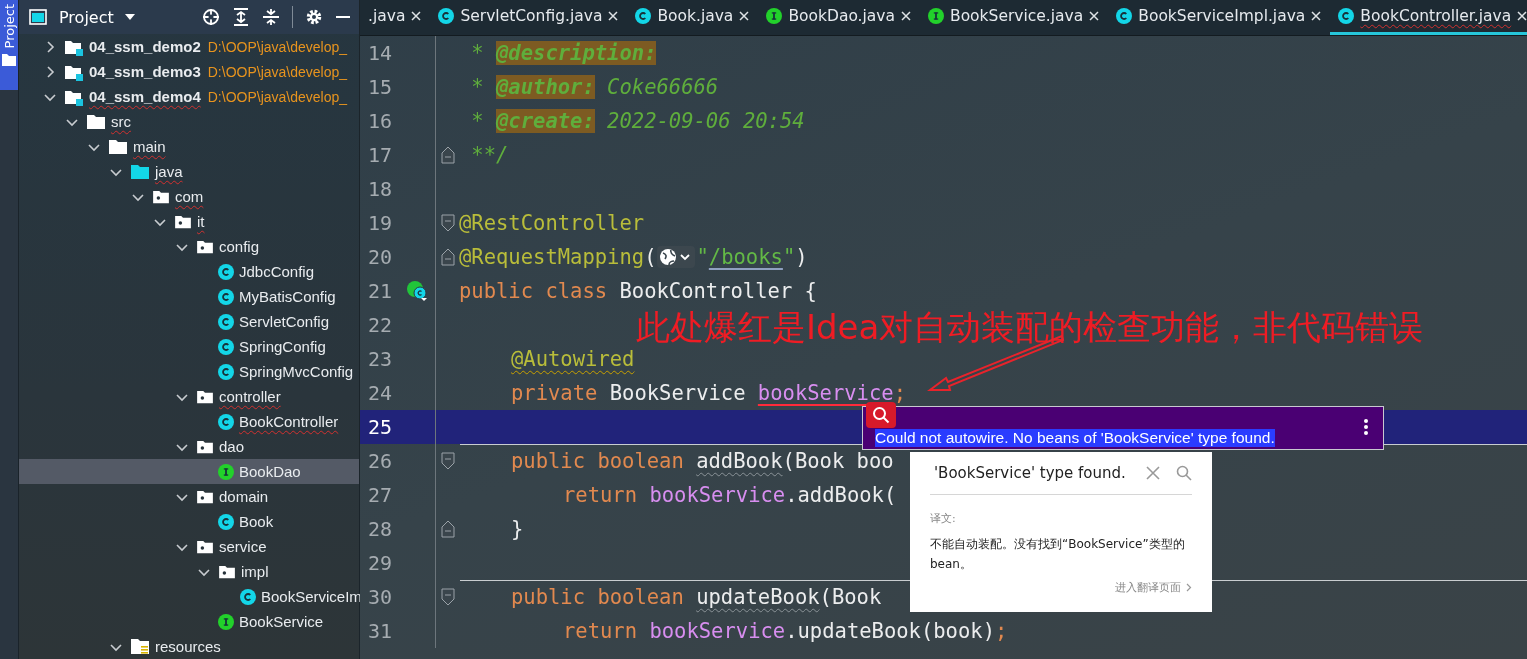 The image size is (1527, 659). What do you see at coordinates (189, 71) in the screenshot?
I see `tree-item: 04_ssm_demo3 D:\OOP\java\develop_` at bounding box center [189, 71].